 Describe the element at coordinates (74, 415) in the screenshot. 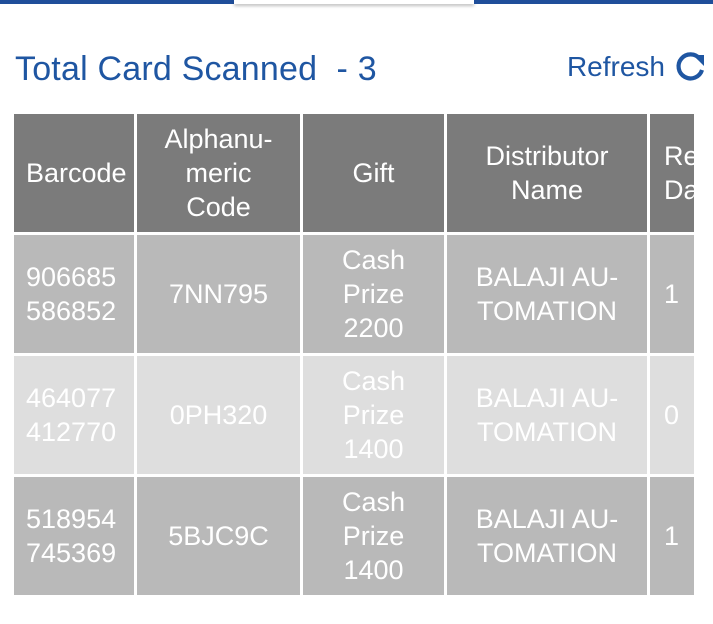

I see `cell-barcode: 464077 412770` at that location.